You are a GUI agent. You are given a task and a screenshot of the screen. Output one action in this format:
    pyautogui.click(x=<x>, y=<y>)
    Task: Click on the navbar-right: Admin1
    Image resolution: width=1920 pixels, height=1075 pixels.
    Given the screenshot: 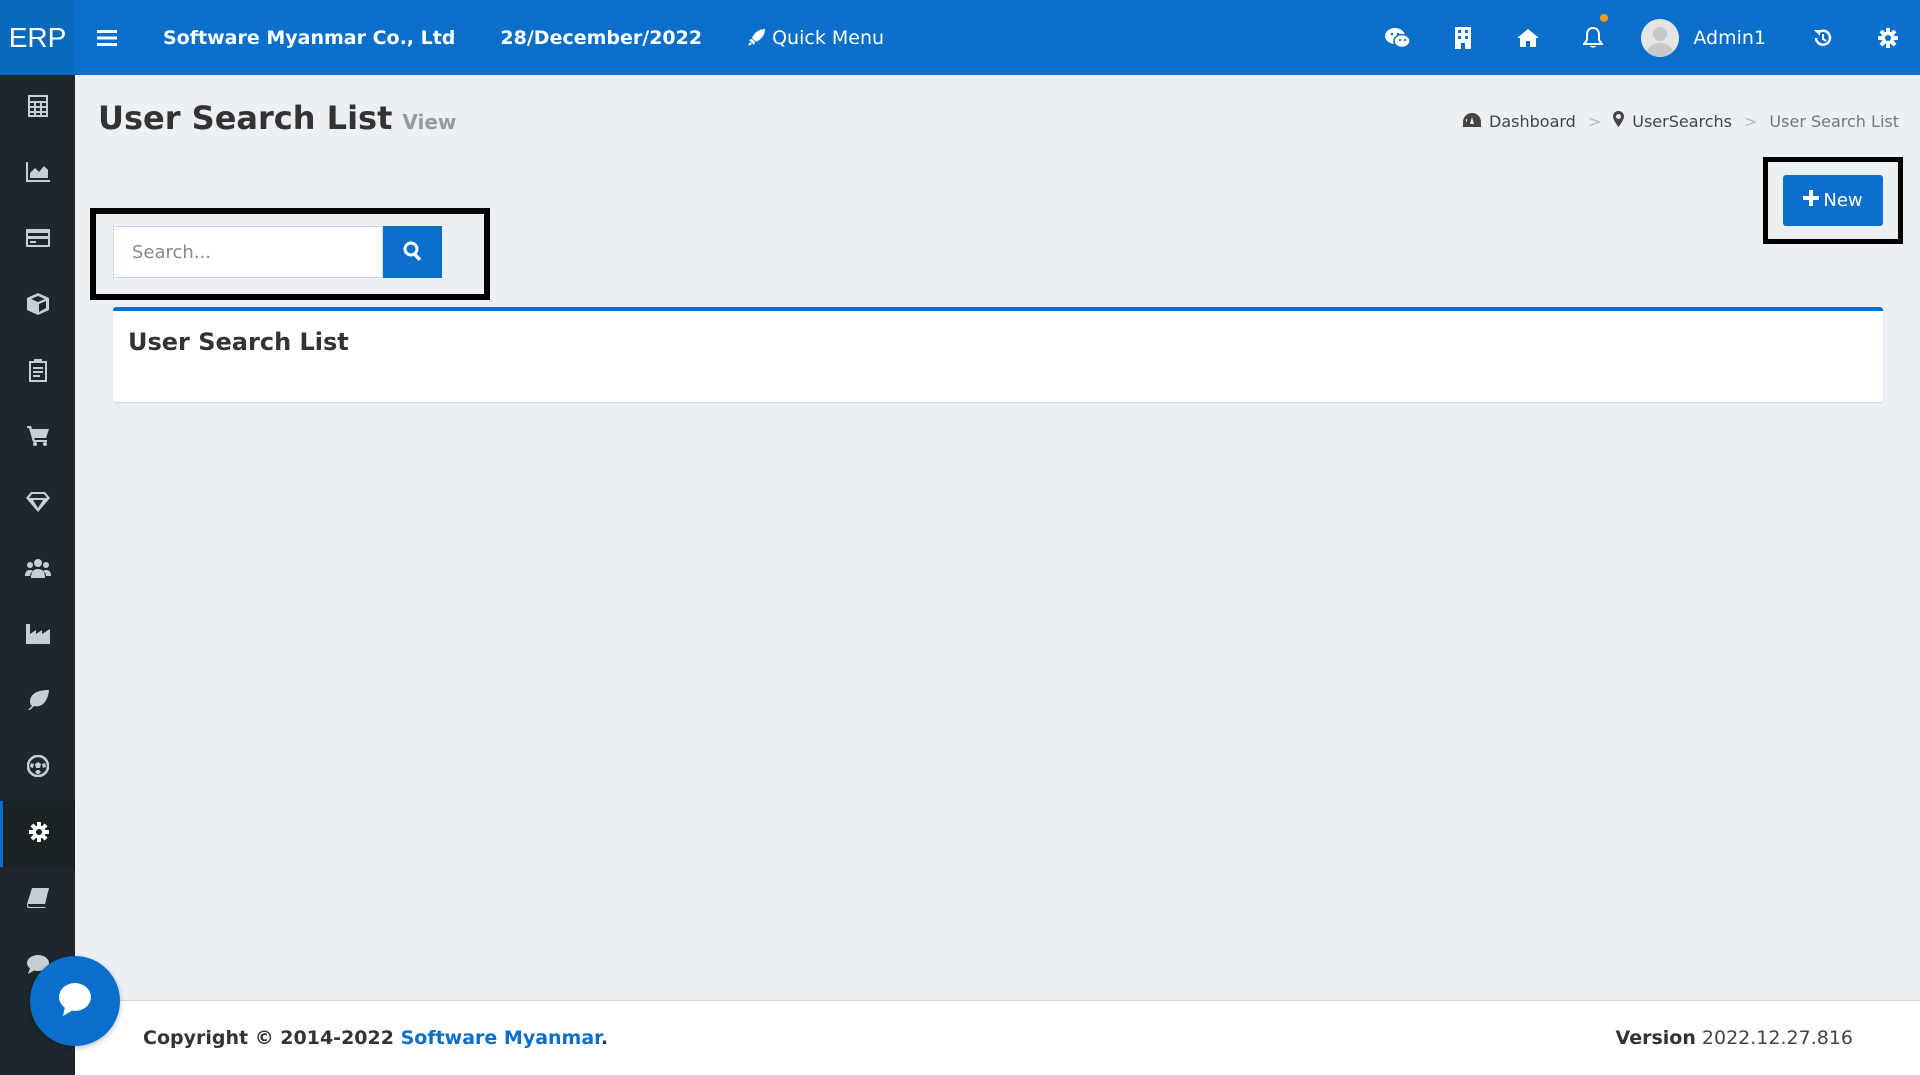 What is the action you would take?
    pyautogui.click(x=1642, y=37)
    